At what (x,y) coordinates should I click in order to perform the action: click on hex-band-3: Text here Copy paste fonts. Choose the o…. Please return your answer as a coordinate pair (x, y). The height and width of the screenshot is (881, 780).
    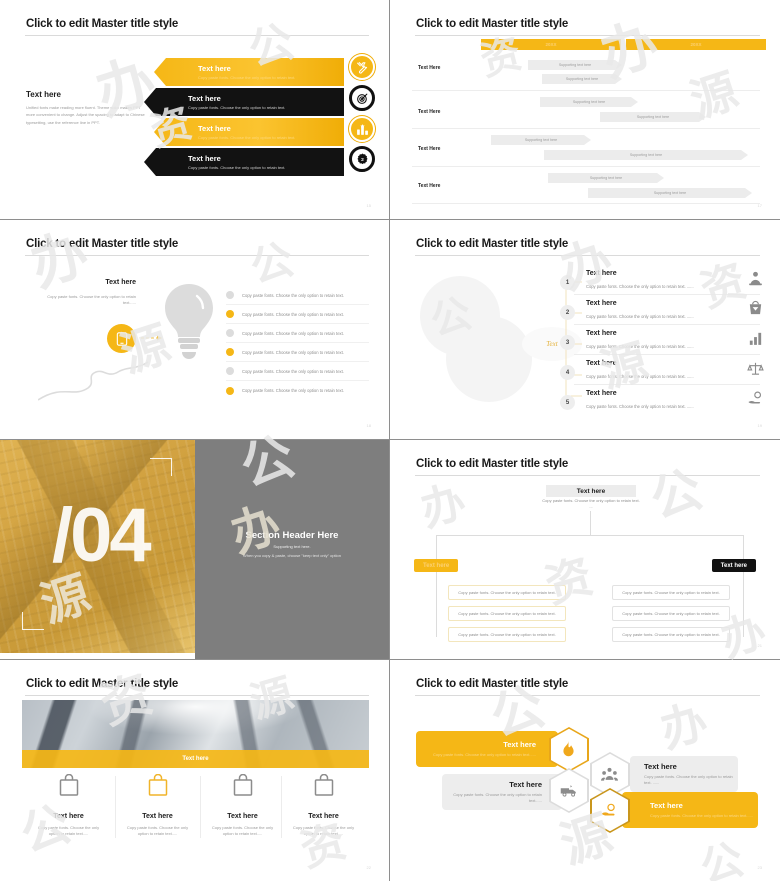
    Looking at the image, I should click on (502, 792).